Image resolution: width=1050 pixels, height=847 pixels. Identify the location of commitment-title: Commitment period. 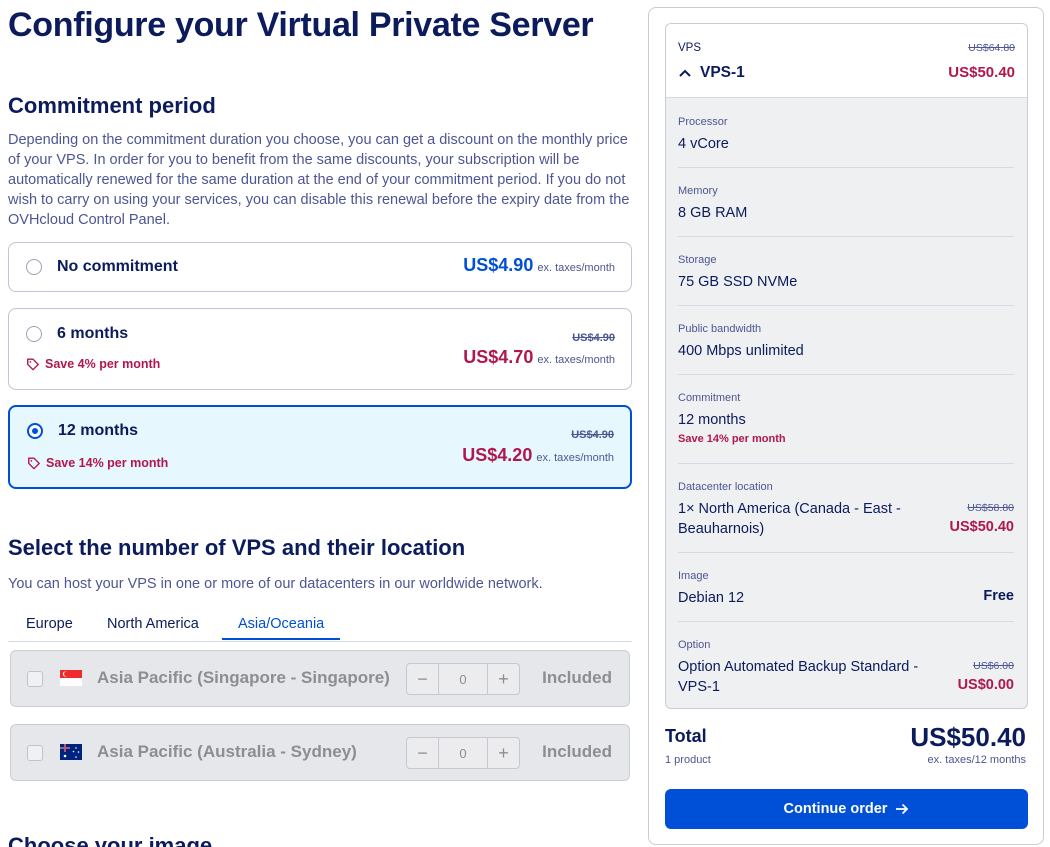
(112, 105).